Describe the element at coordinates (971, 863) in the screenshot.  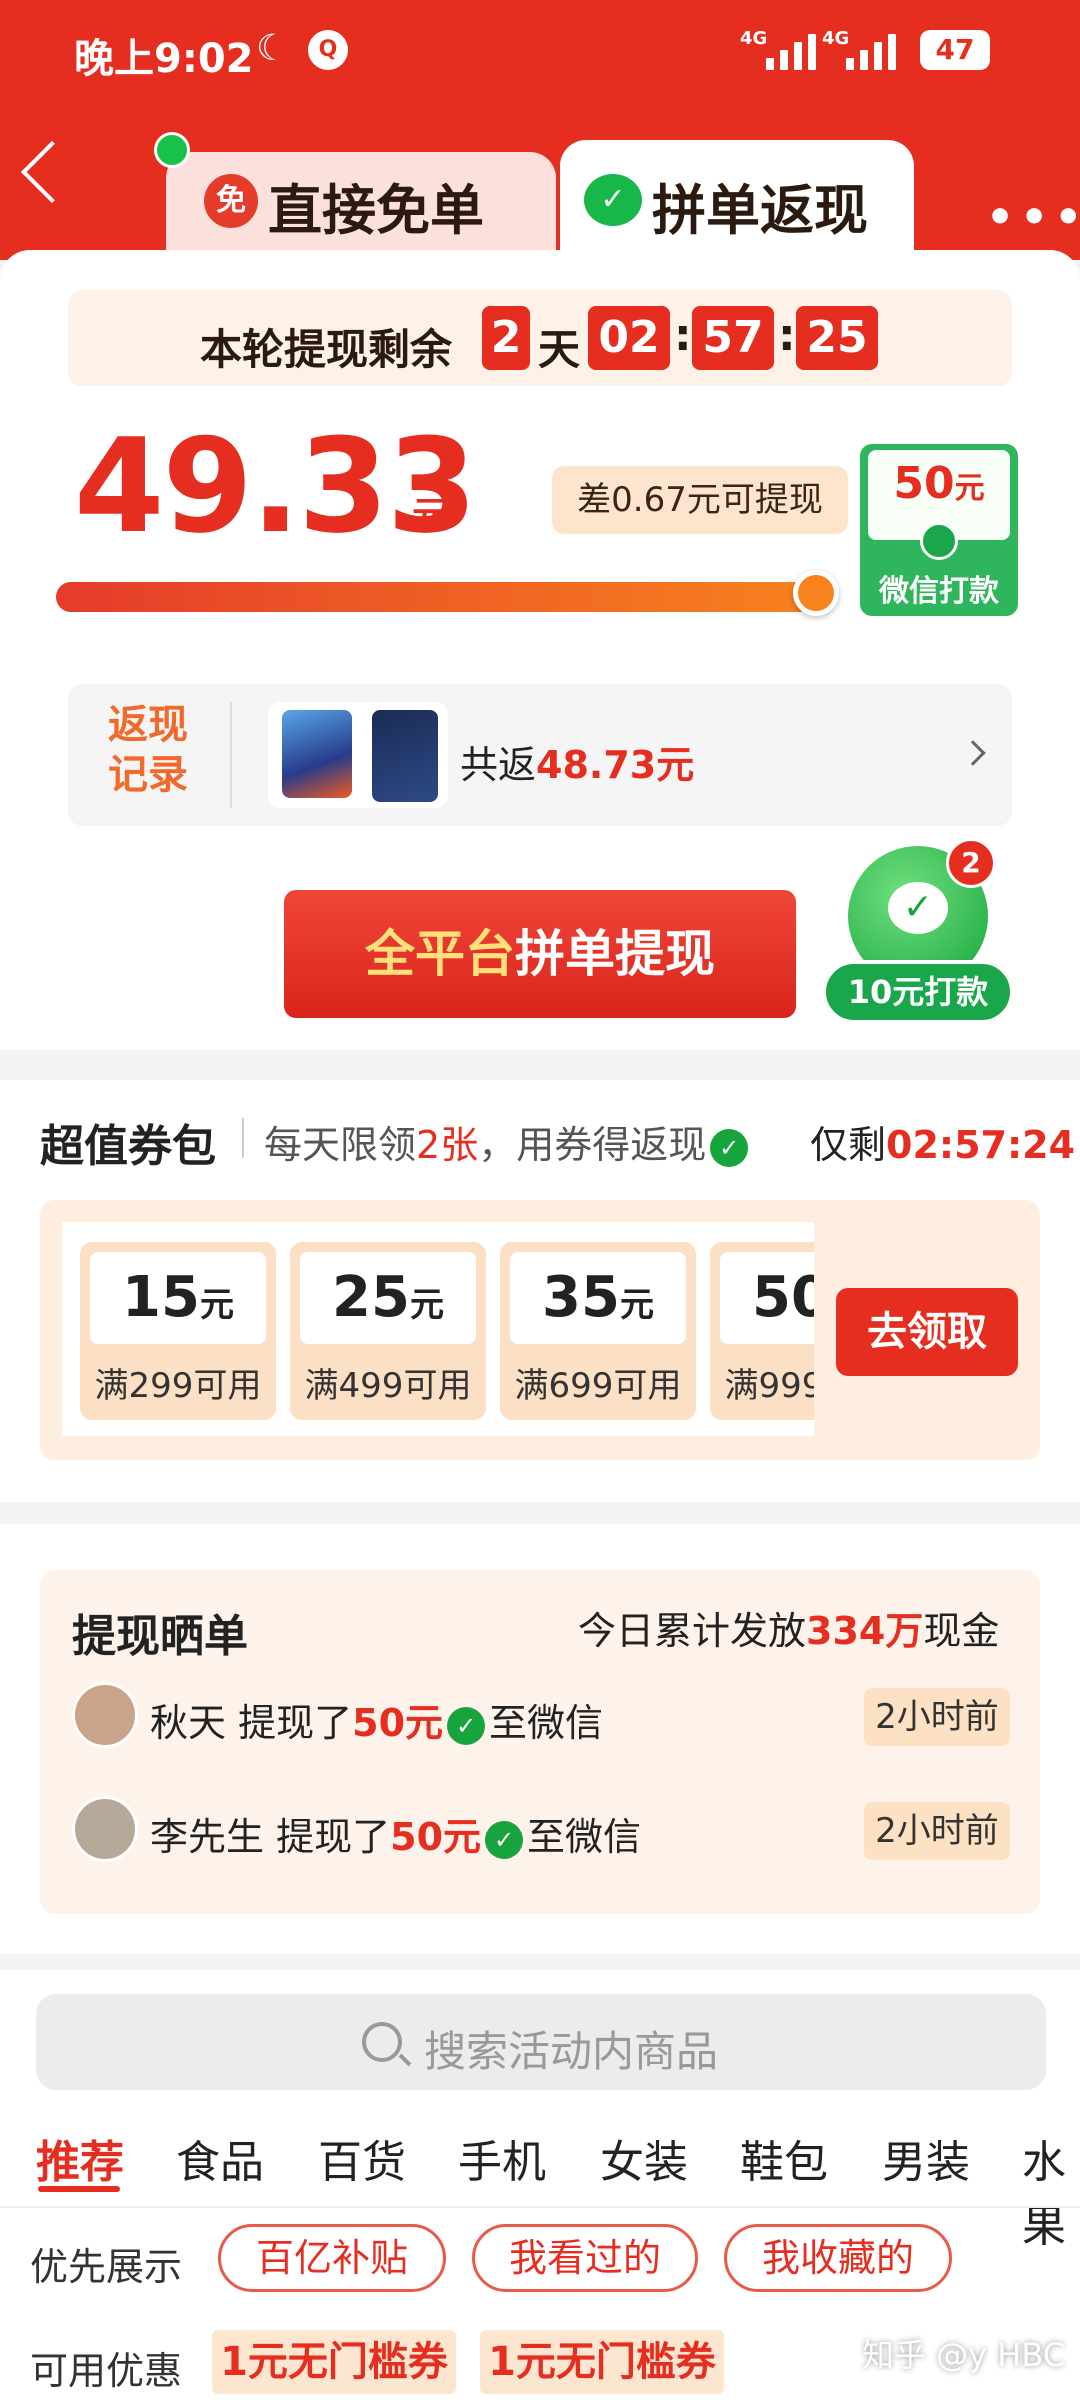
I see `unread-badge: 2` at that location.